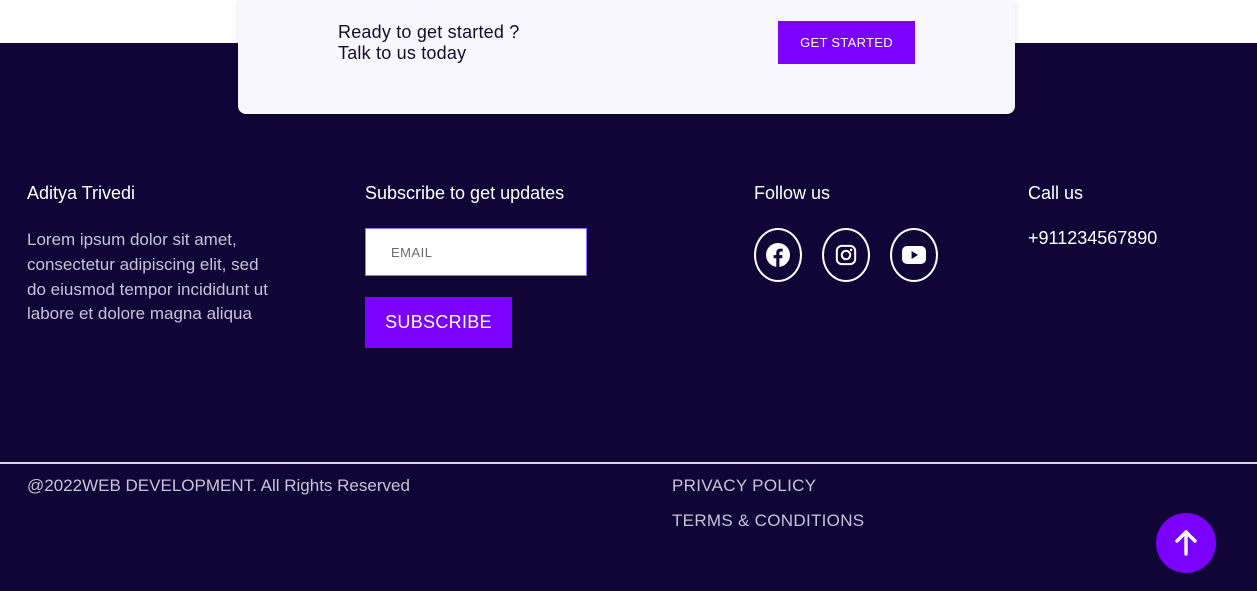 Image resolution: width=1257 pixels, height=591 pixels. I want to click on cta-line-2: Talk to us today, so click(402, 53).